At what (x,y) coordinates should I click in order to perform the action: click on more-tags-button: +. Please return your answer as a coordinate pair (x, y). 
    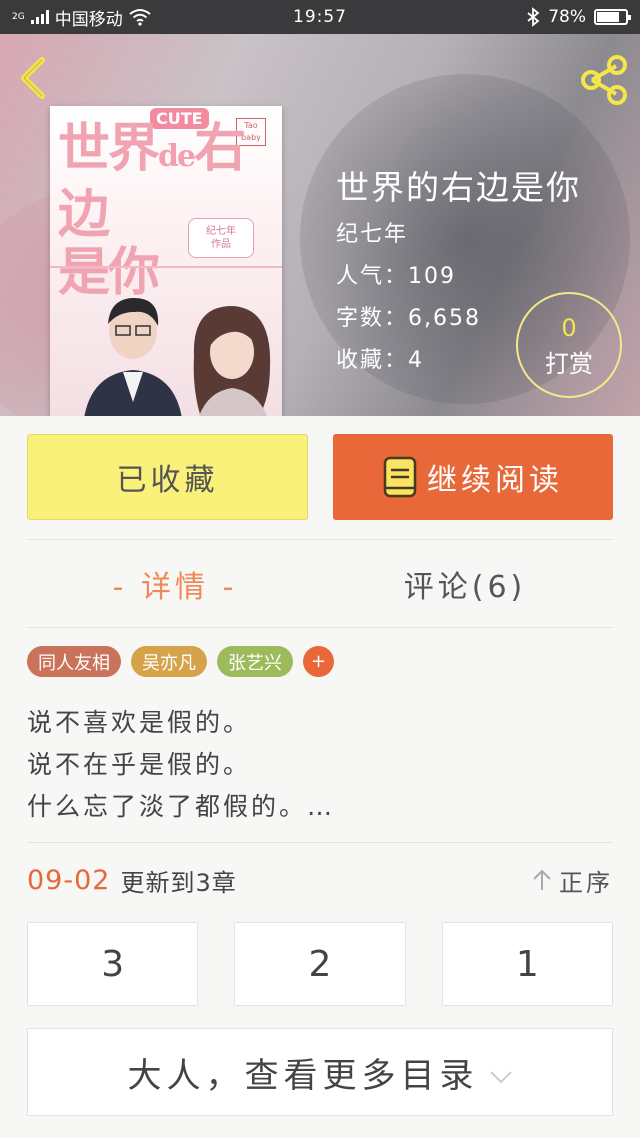
    Looking at the image, I should click on (318, 661).